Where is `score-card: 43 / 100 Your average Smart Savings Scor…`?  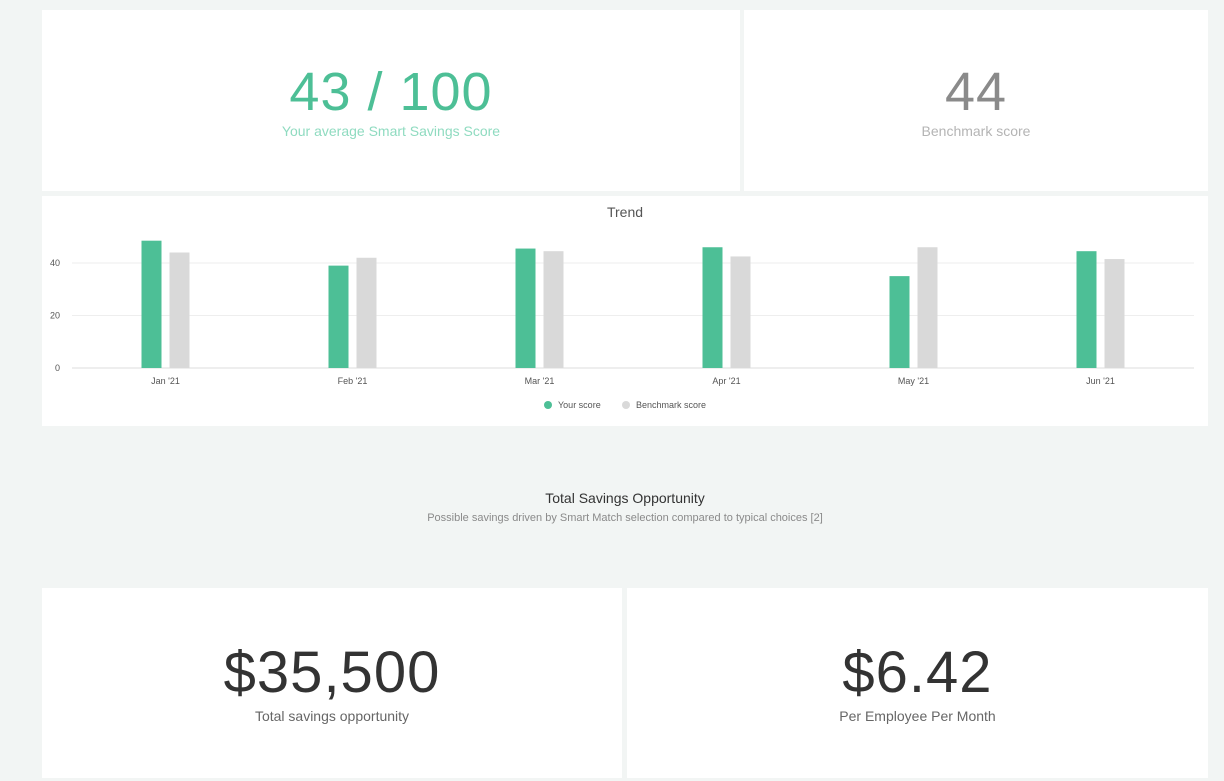
score-card: 43 / 100 Your average Smart Savings Scor… is located at coordinates (391, 100).